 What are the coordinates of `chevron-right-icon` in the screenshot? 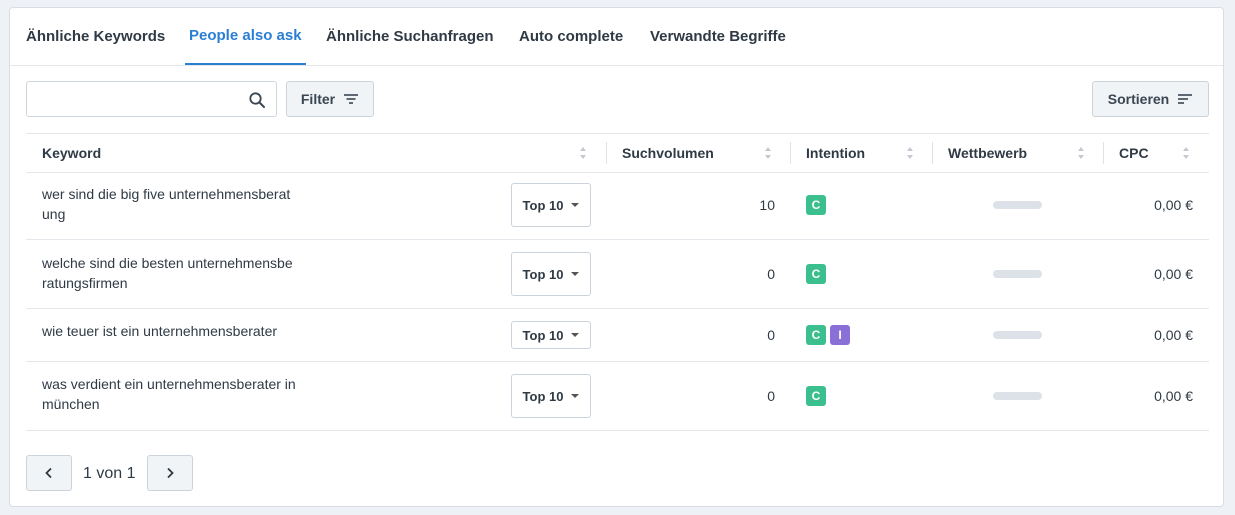 It's located at (170, 473).